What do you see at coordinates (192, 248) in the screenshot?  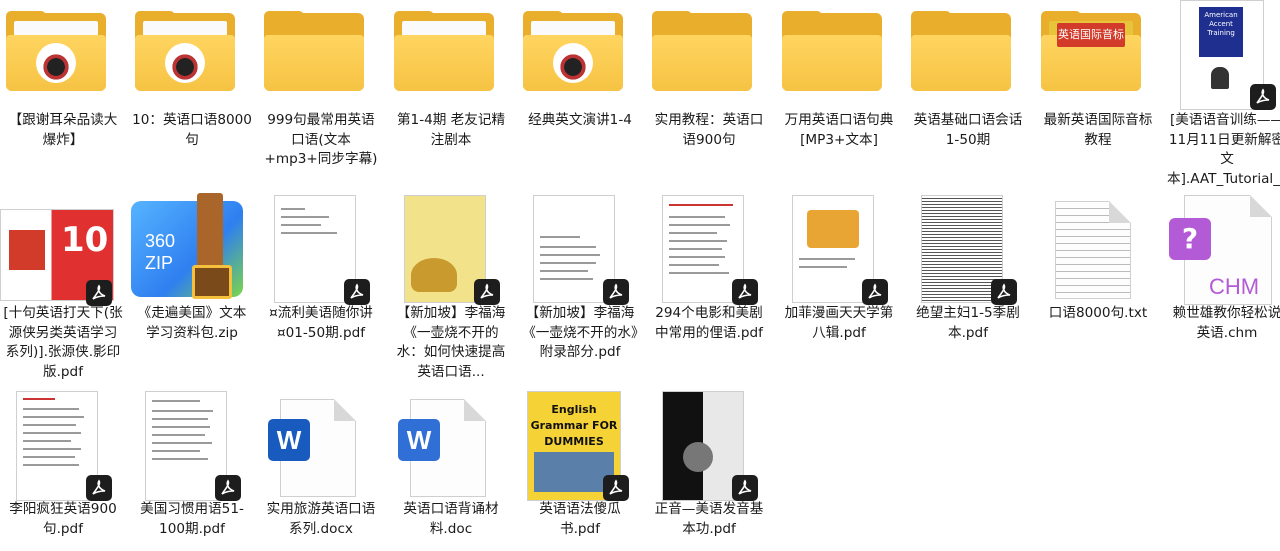 I see `zip-icon: 360 ZIP` at bounding box center [192, 248].